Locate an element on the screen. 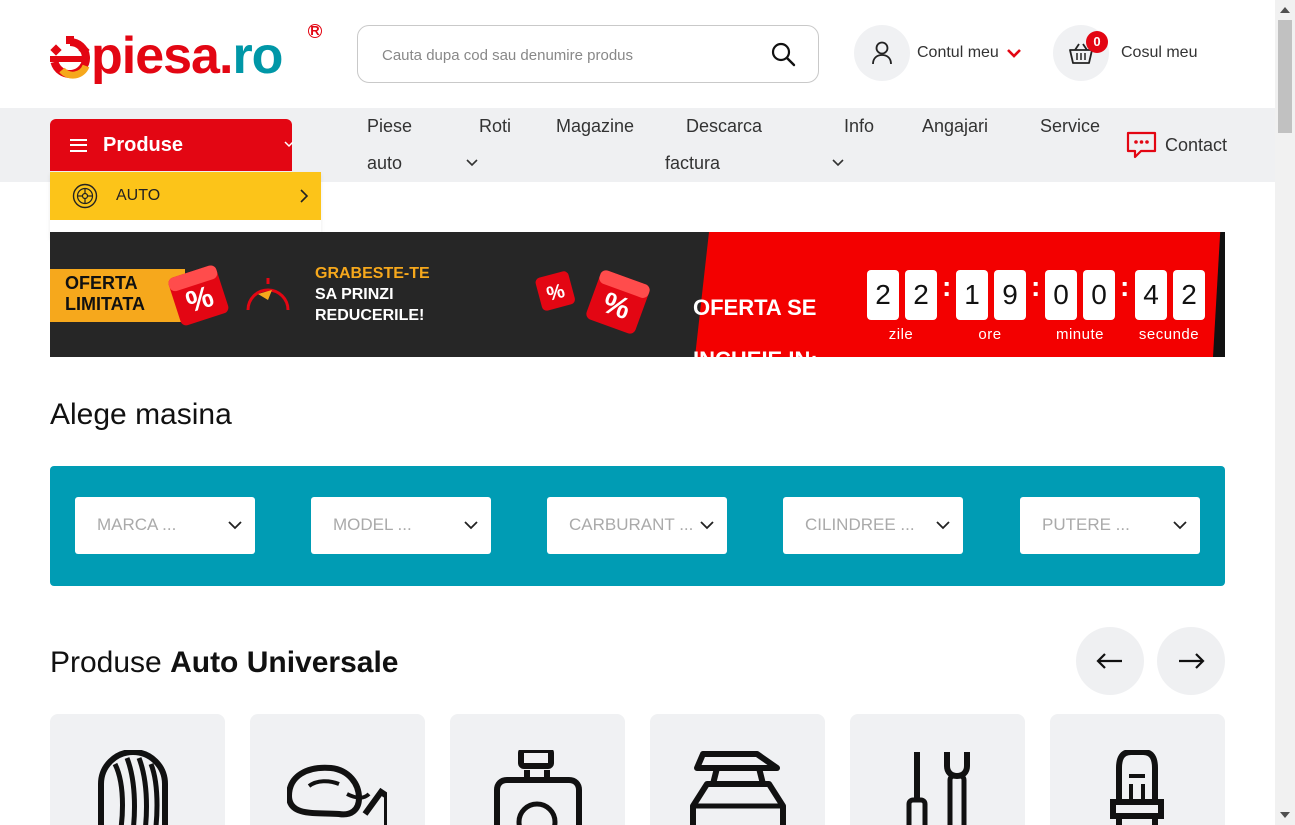 This screenshot has width=1295, height=825. nav-magazine-label: Magazine is located at coordinates (595, 126).